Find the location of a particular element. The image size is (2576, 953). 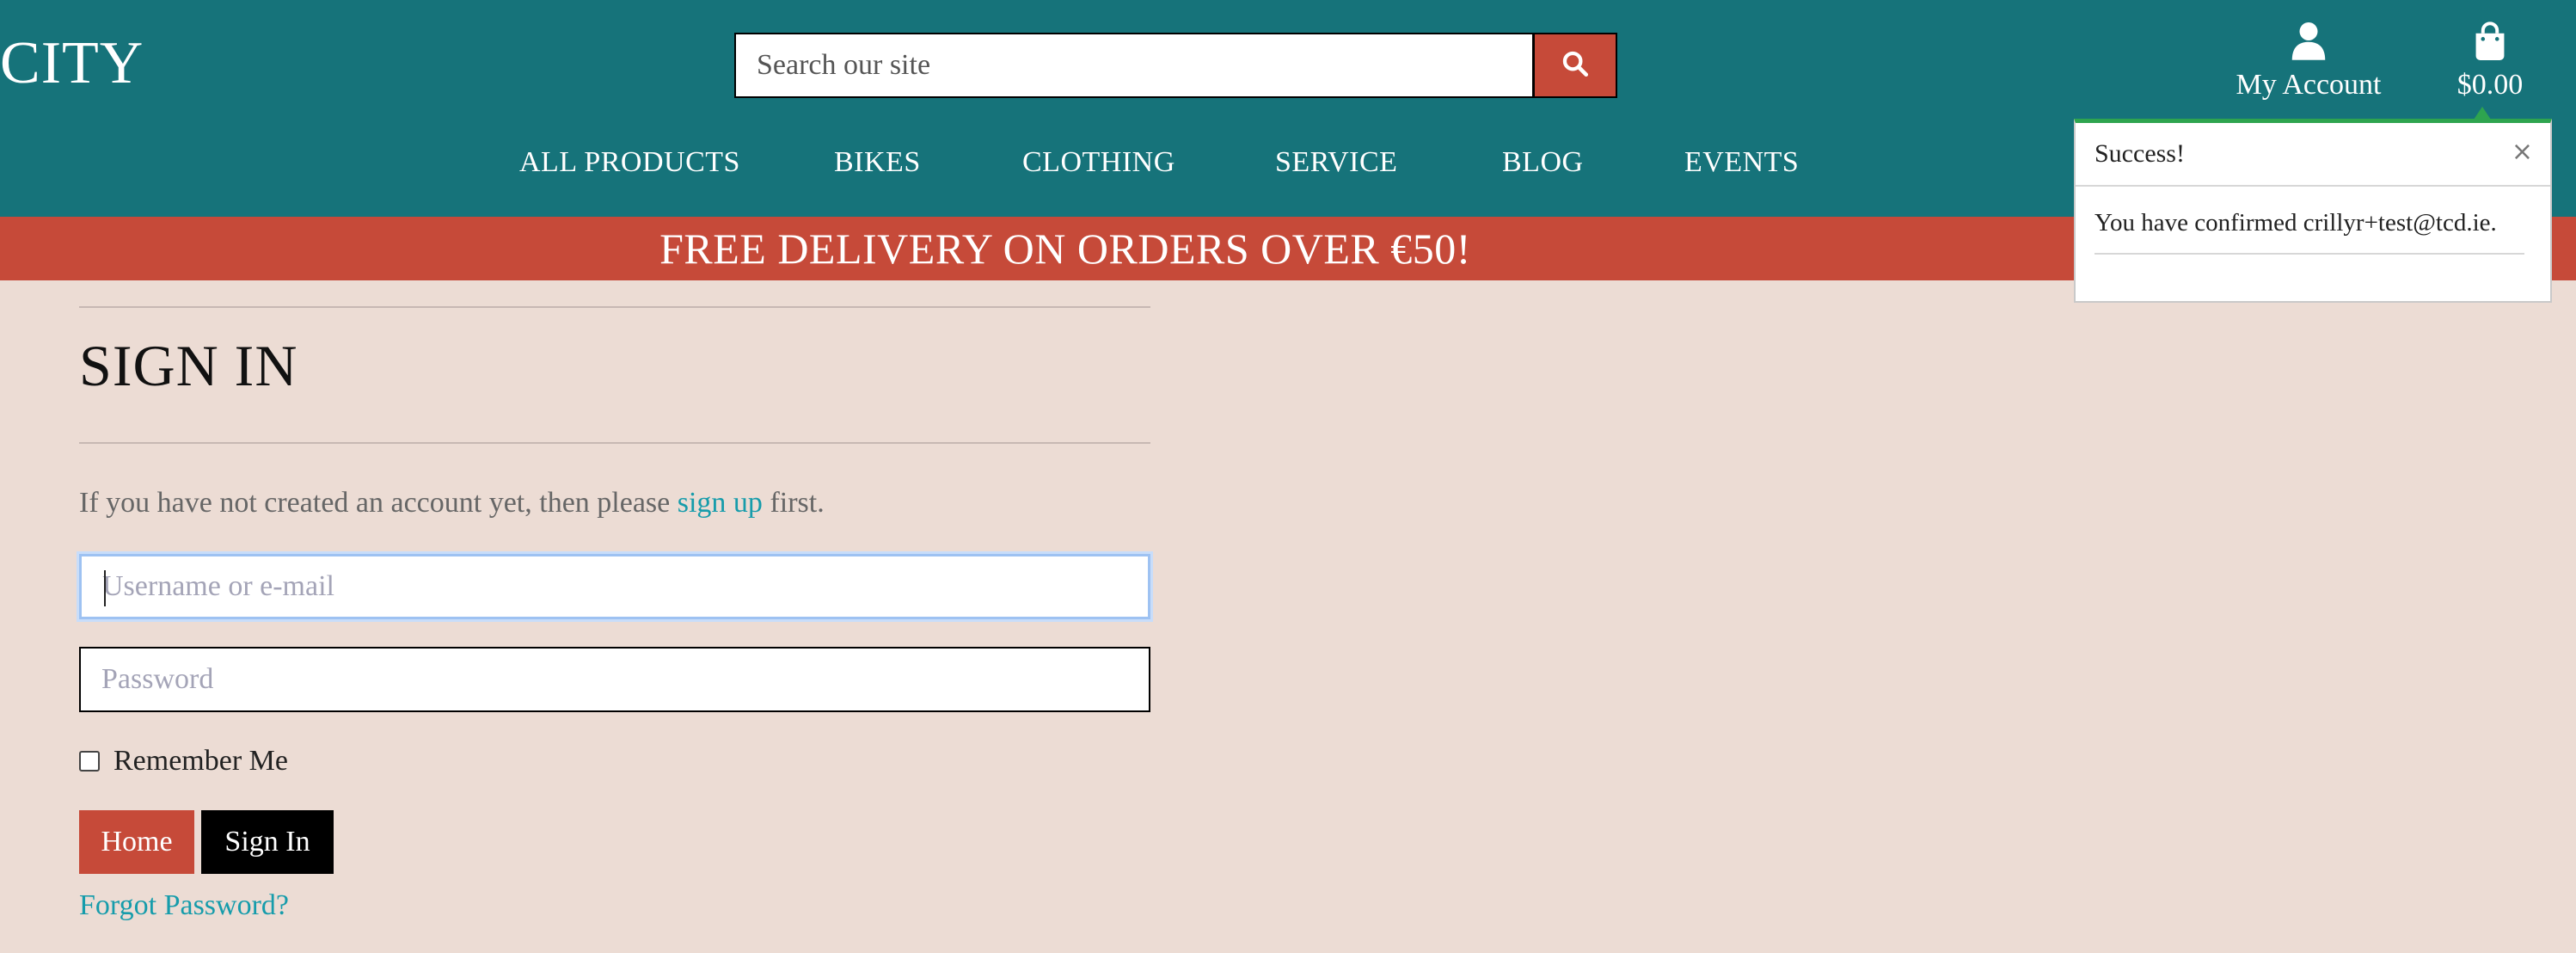

remember-me: Remember Me is located at coordinates (183, 761).